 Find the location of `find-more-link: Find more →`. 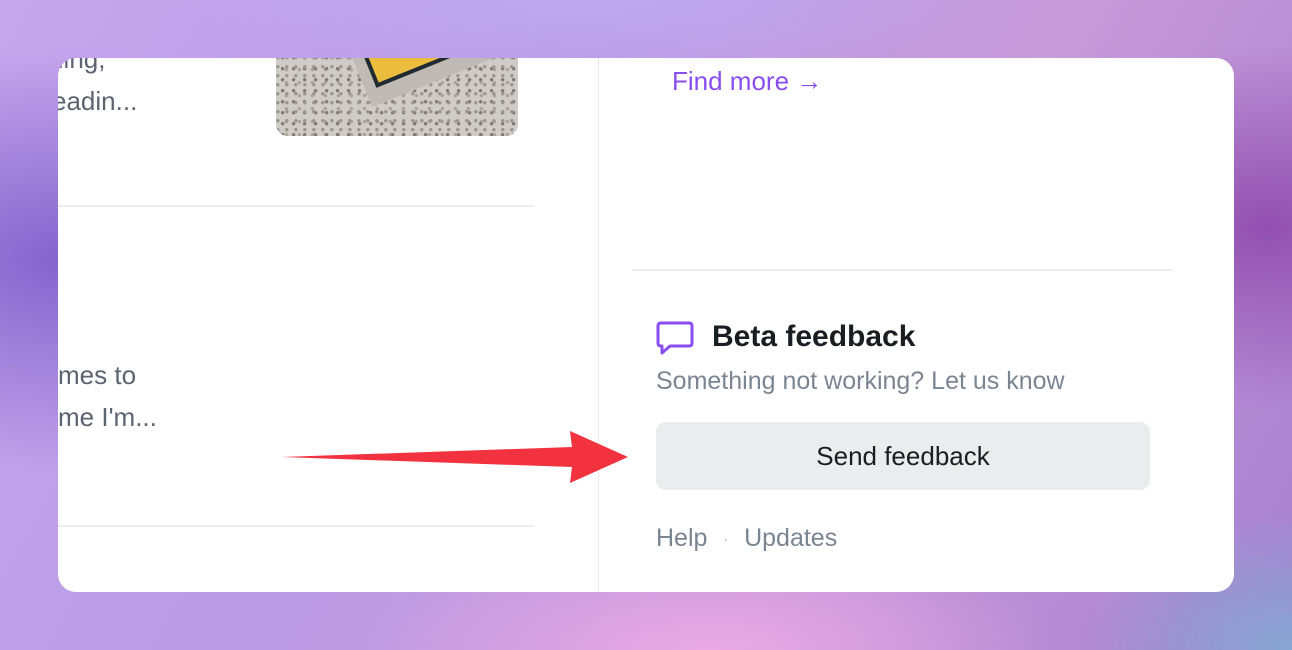

find-more-link: Find more → is located at coordinates (747, 81).